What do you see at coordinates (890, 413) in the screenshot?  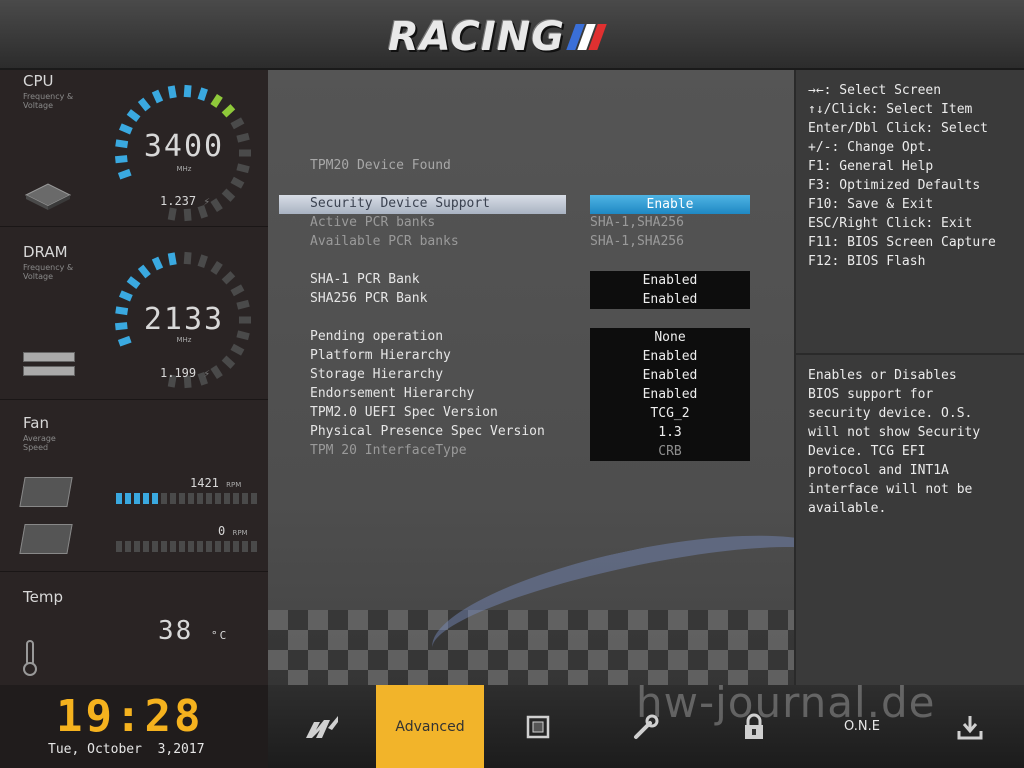 I see `description-line: security device. O.S.` at bounding box center [890, 413].